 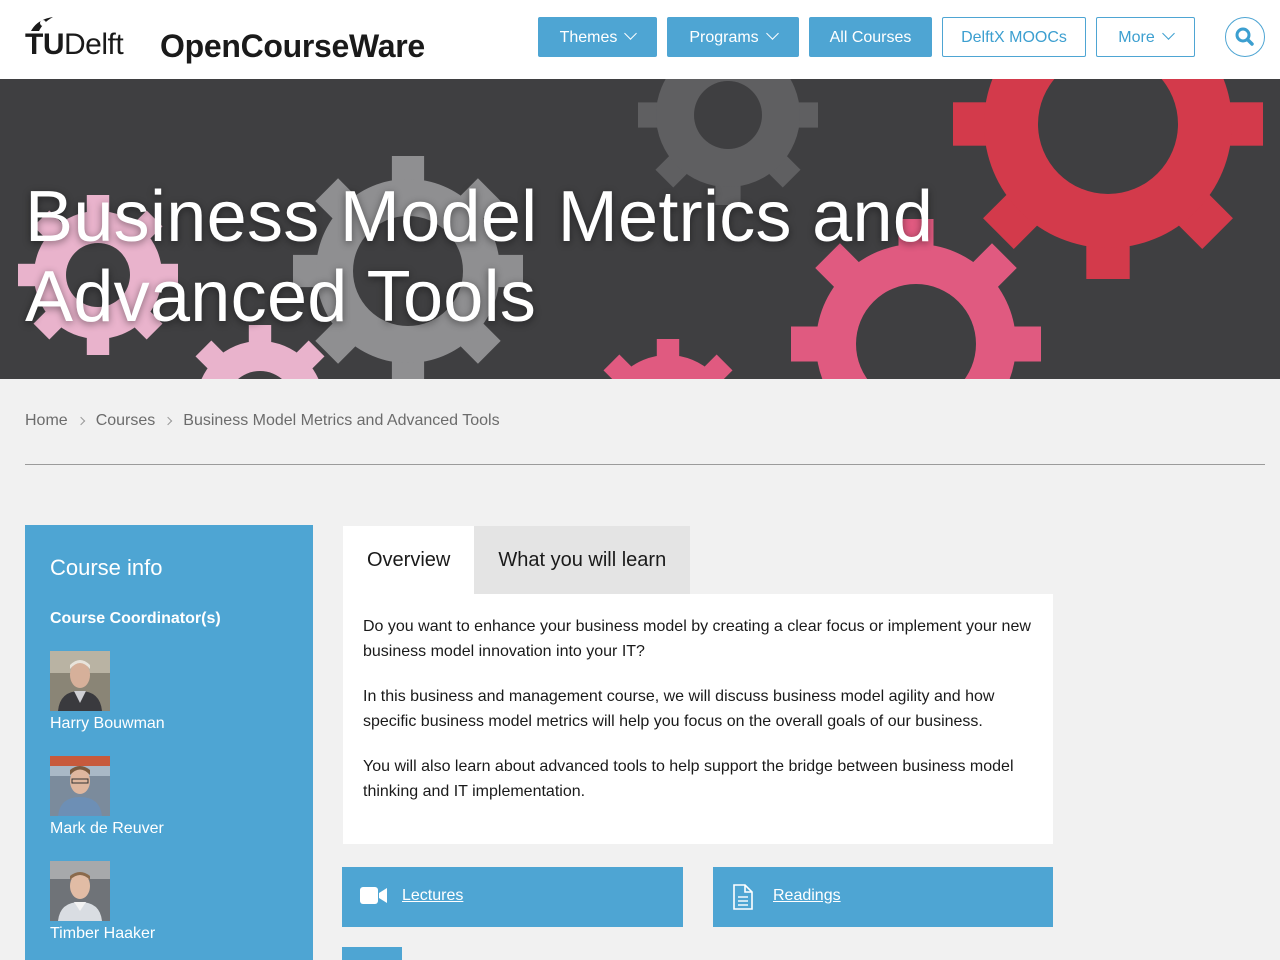 What do you see at coordinates (170, 902) in the screenshot?
I see `coordinator-item: Timber Haaker` at bounding box center [170, 902].